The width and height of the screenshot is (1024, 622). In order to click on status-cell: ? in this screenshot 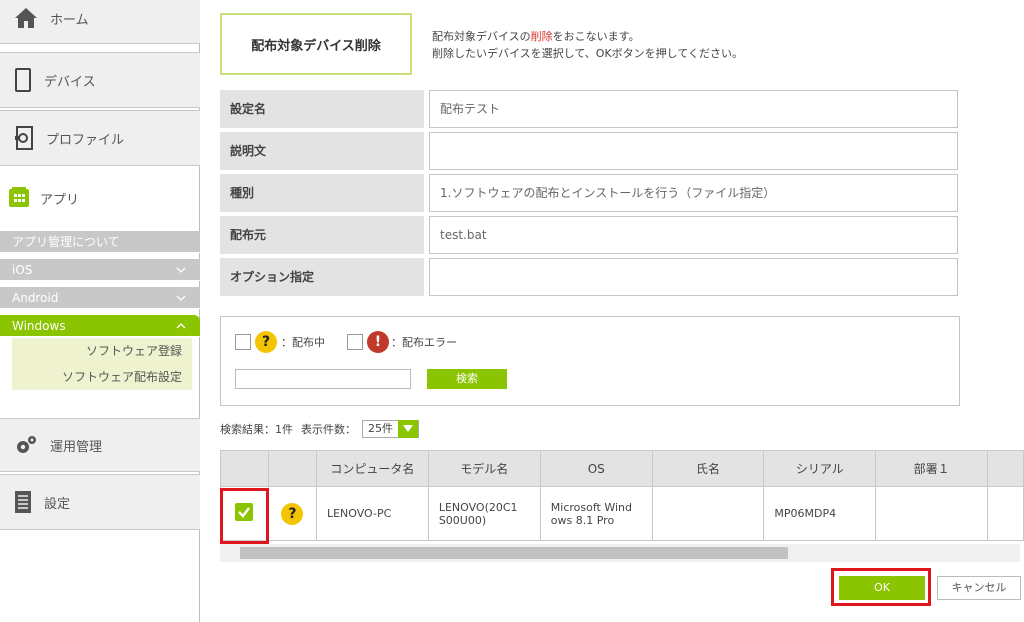, I will do `click(292, 513)`.